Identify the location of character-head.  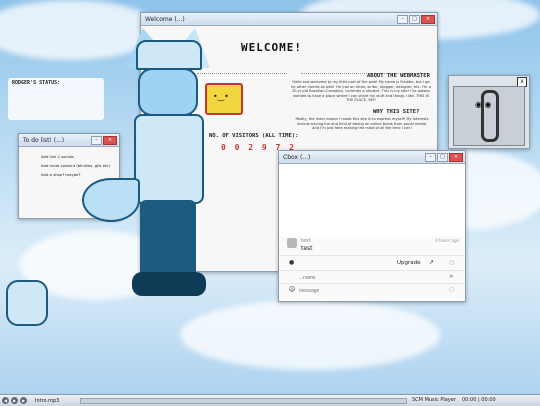
(168, 92).